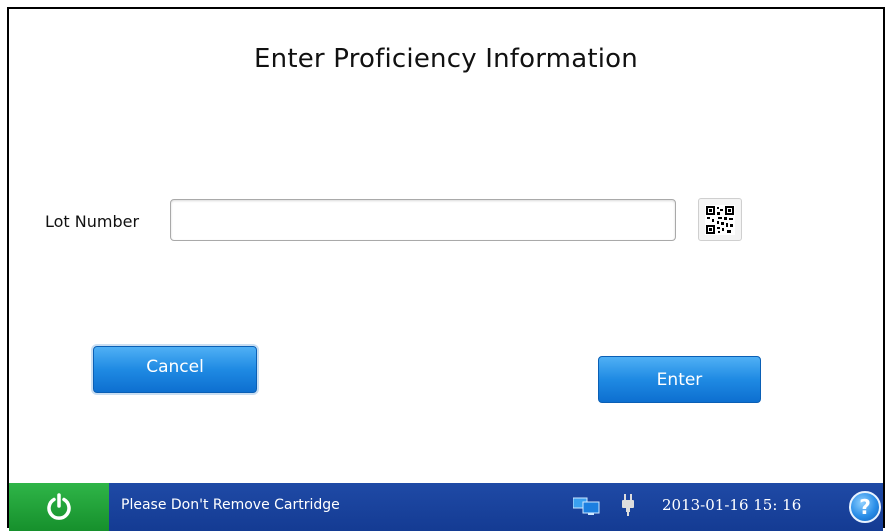 The height and width of the screenshot is (531, 888). What do you see at coordinates (586, 506) in the screenshot?
I see `network-icon` at bounding box center [586, 506].